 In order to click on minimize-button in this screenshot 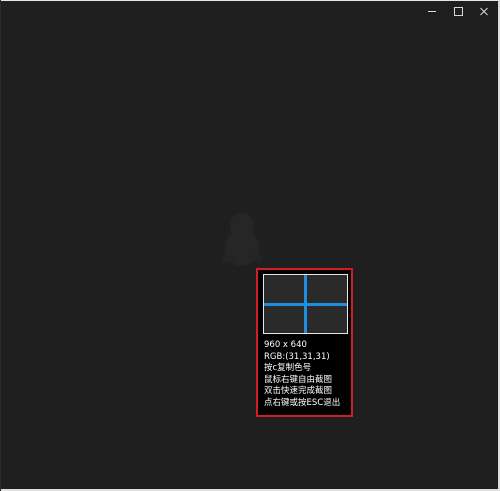, I will do `click(432, 11)`.